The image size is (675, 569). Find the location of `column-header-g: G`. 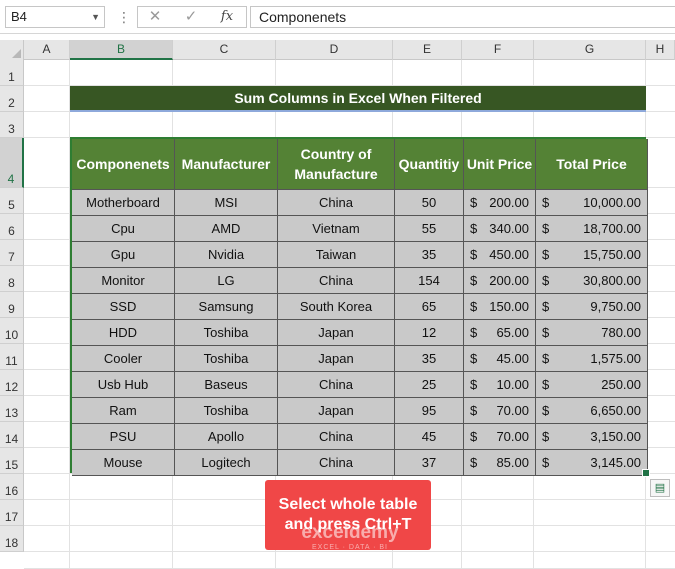

column-header-g: G is located at coordinates (590, 50).